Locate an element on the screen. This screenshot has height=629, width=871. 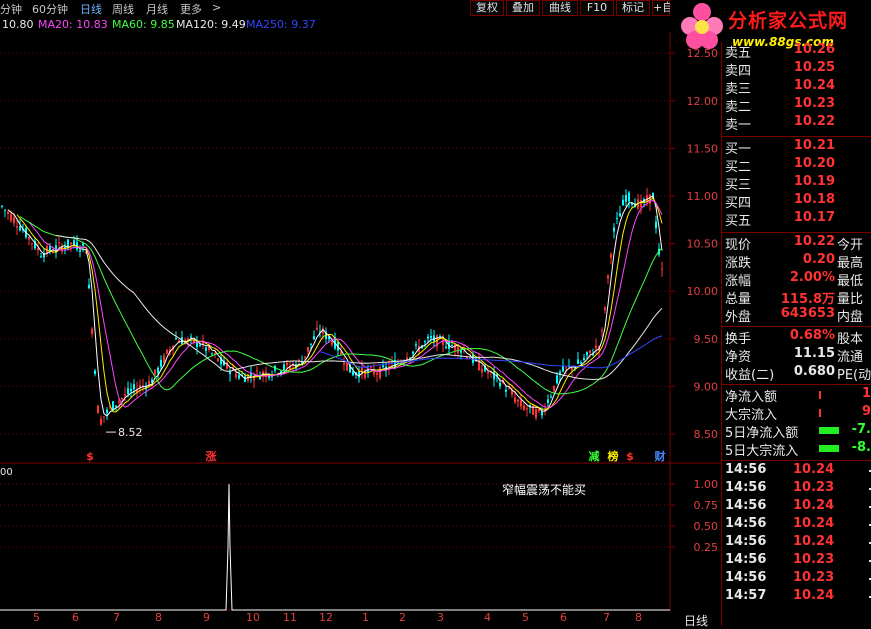
row-value: 2.00% is located at coordinates (812, 277).